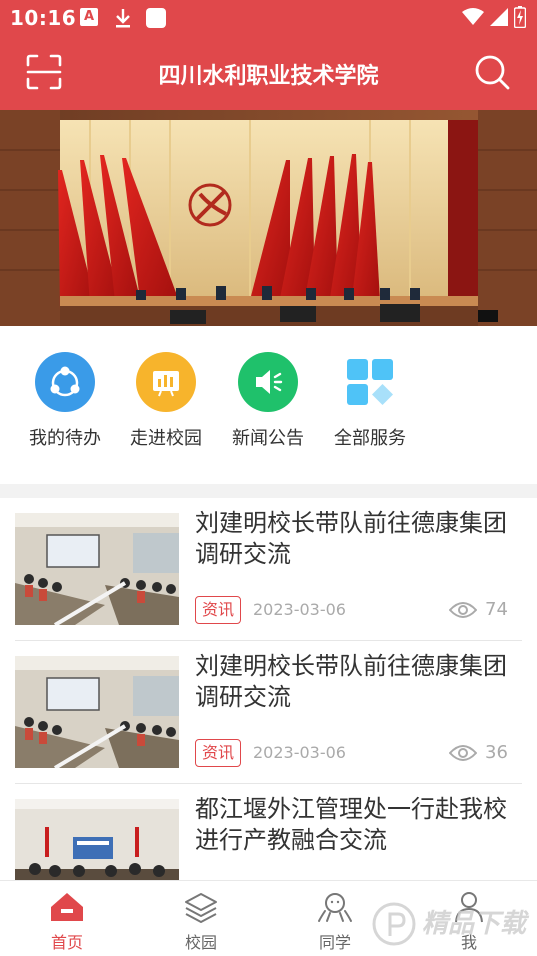 Image resolution: width=537 pixels, height=956 pixels. I want to click on status-time: 10:16, so click(43, 18).